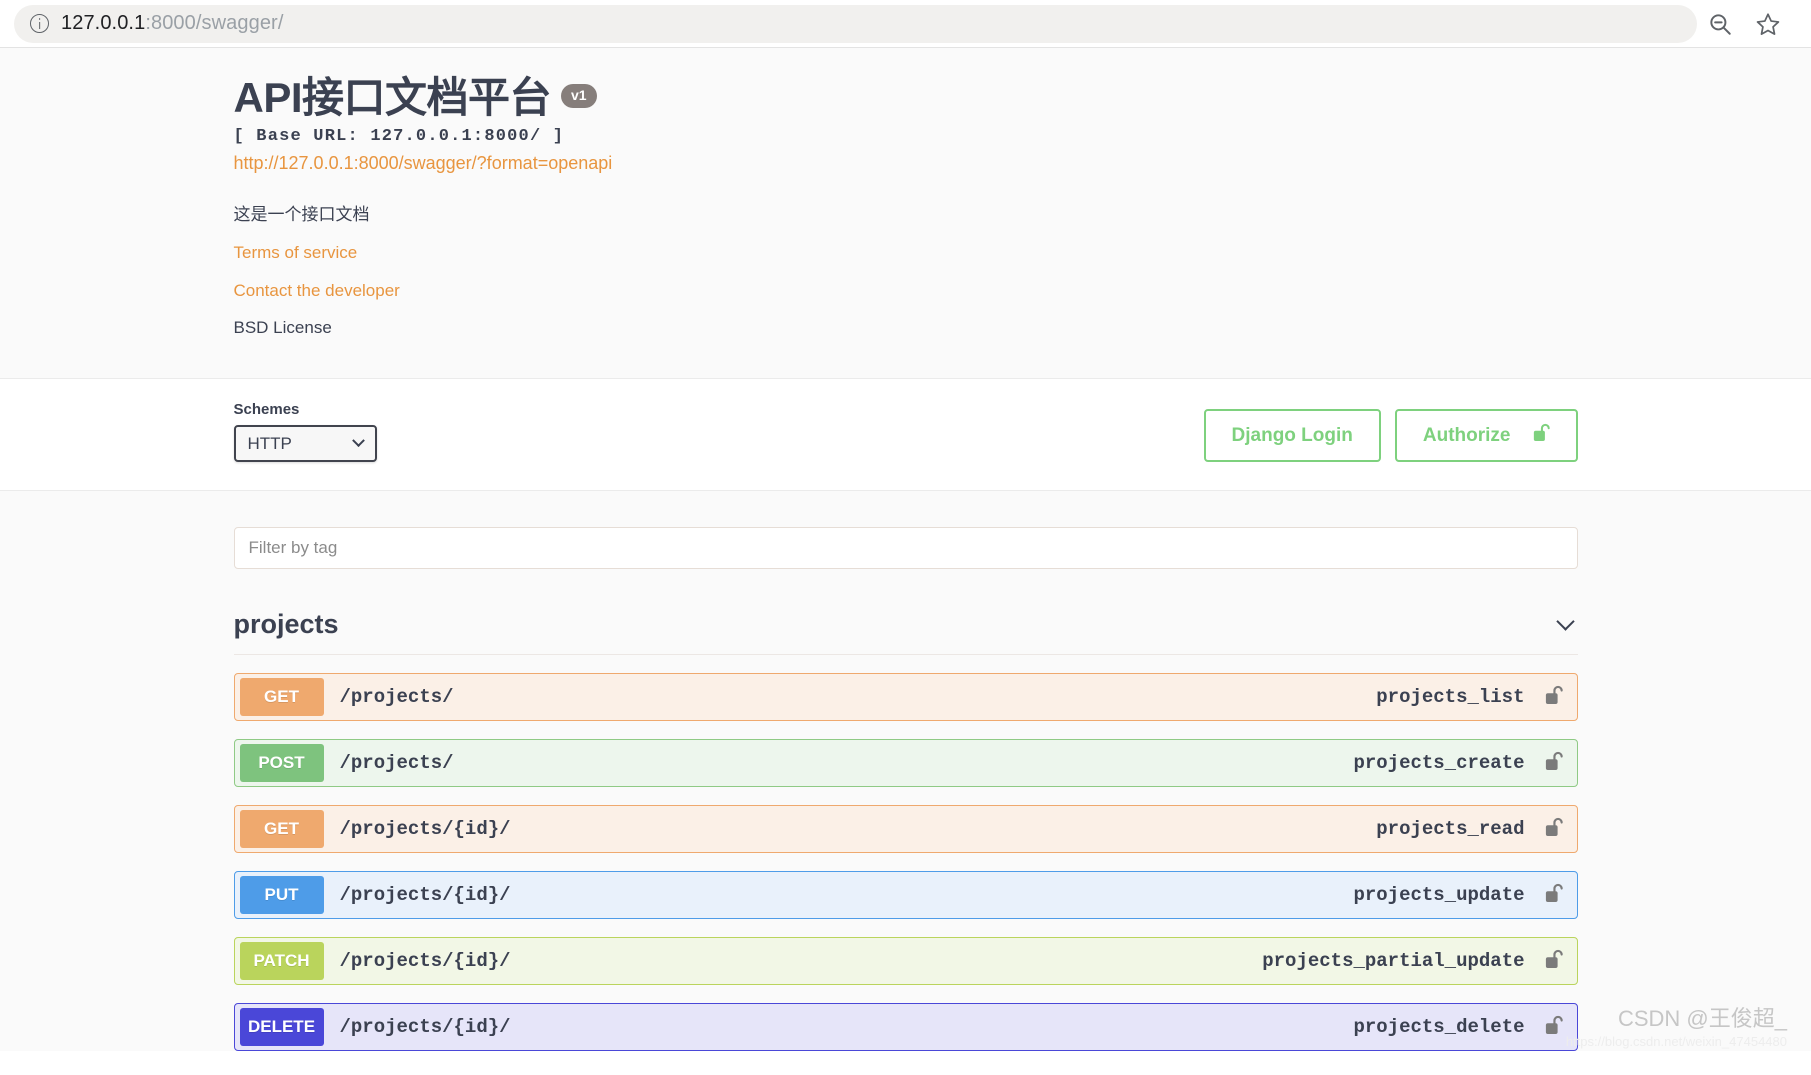  What do you see at coordinates (1439, 763) in the screenshot?
I see `operation-id: projects_create` at bounding box center [1439, 763].